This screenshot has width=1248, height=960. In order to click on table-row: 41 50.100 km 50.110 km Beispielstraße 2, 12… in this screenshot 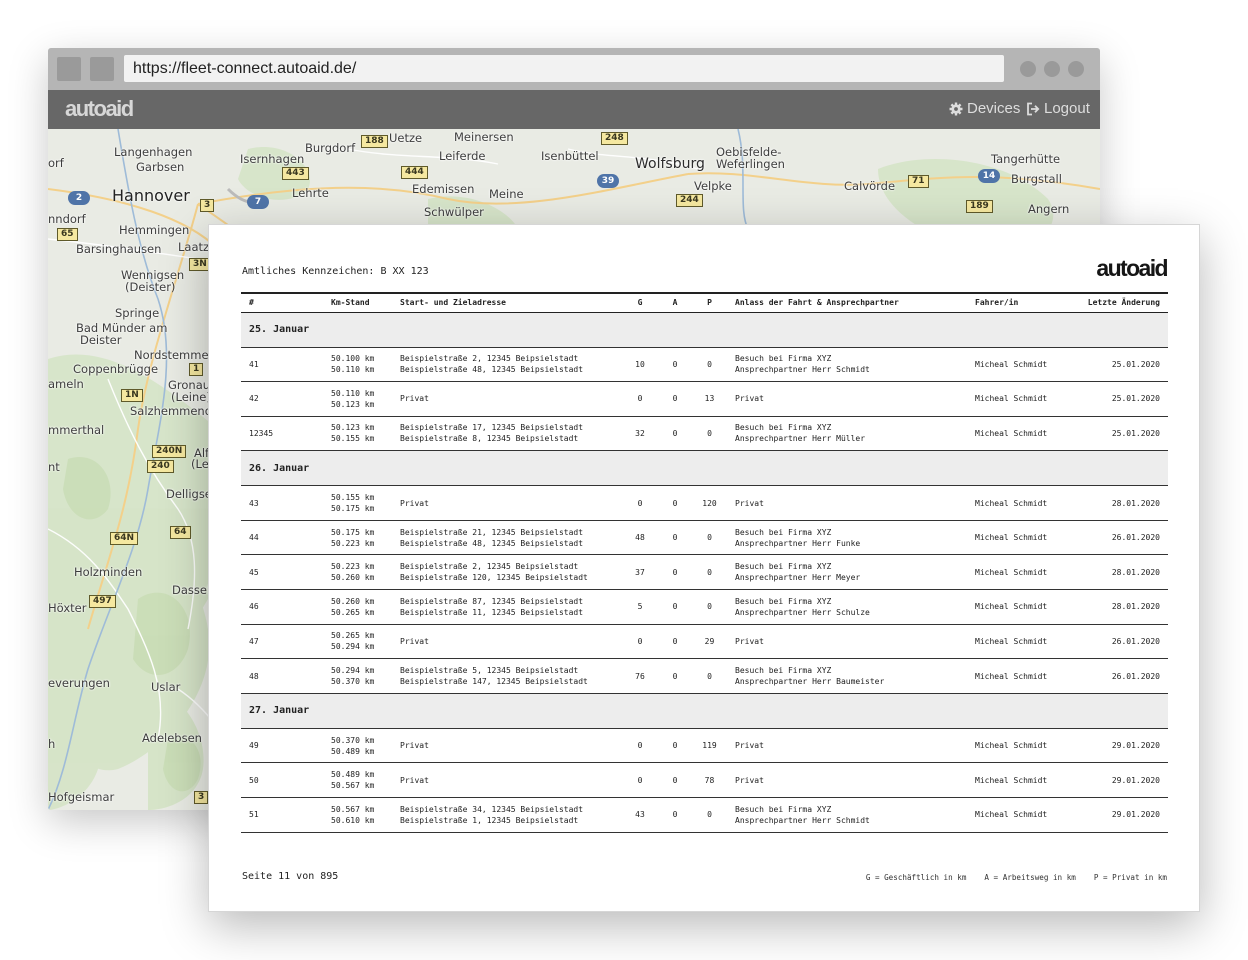, I will do `click(704, 365)`.